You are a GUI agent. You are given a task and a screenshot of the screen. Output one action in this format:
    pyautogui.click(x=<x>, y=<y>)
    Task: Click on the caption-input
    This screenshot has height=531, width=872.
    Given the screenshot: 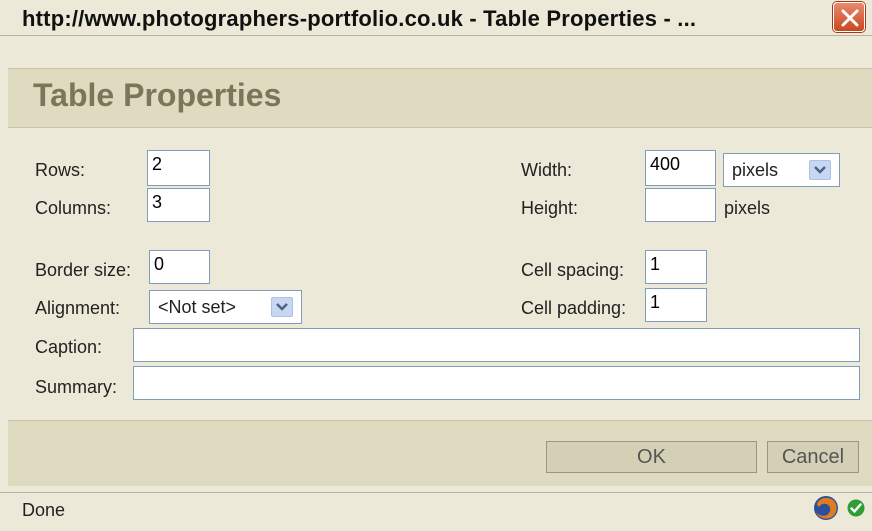 What is the action you would take?
    pyautogui.click(x=496, y=345)
    